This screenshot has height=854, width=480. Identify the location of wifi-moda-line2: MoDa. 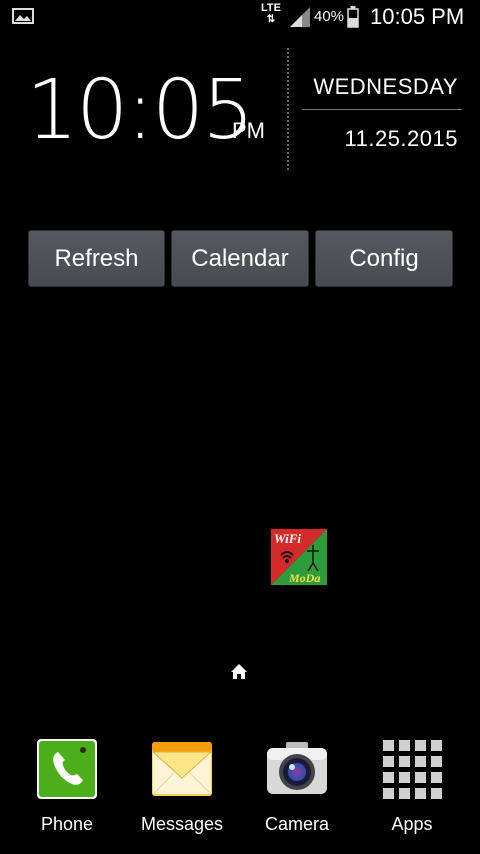
(304, 578).